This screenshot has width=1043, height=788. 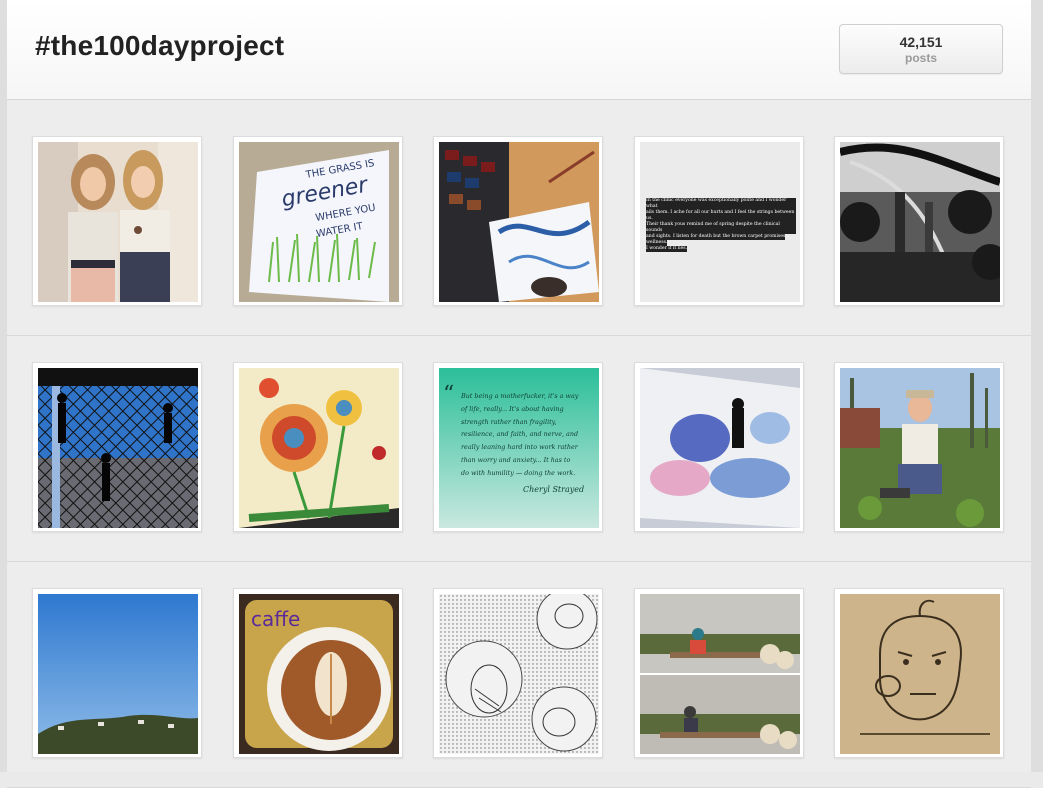 I want to click on svg-text: caffe, so click(x=275, y=619).